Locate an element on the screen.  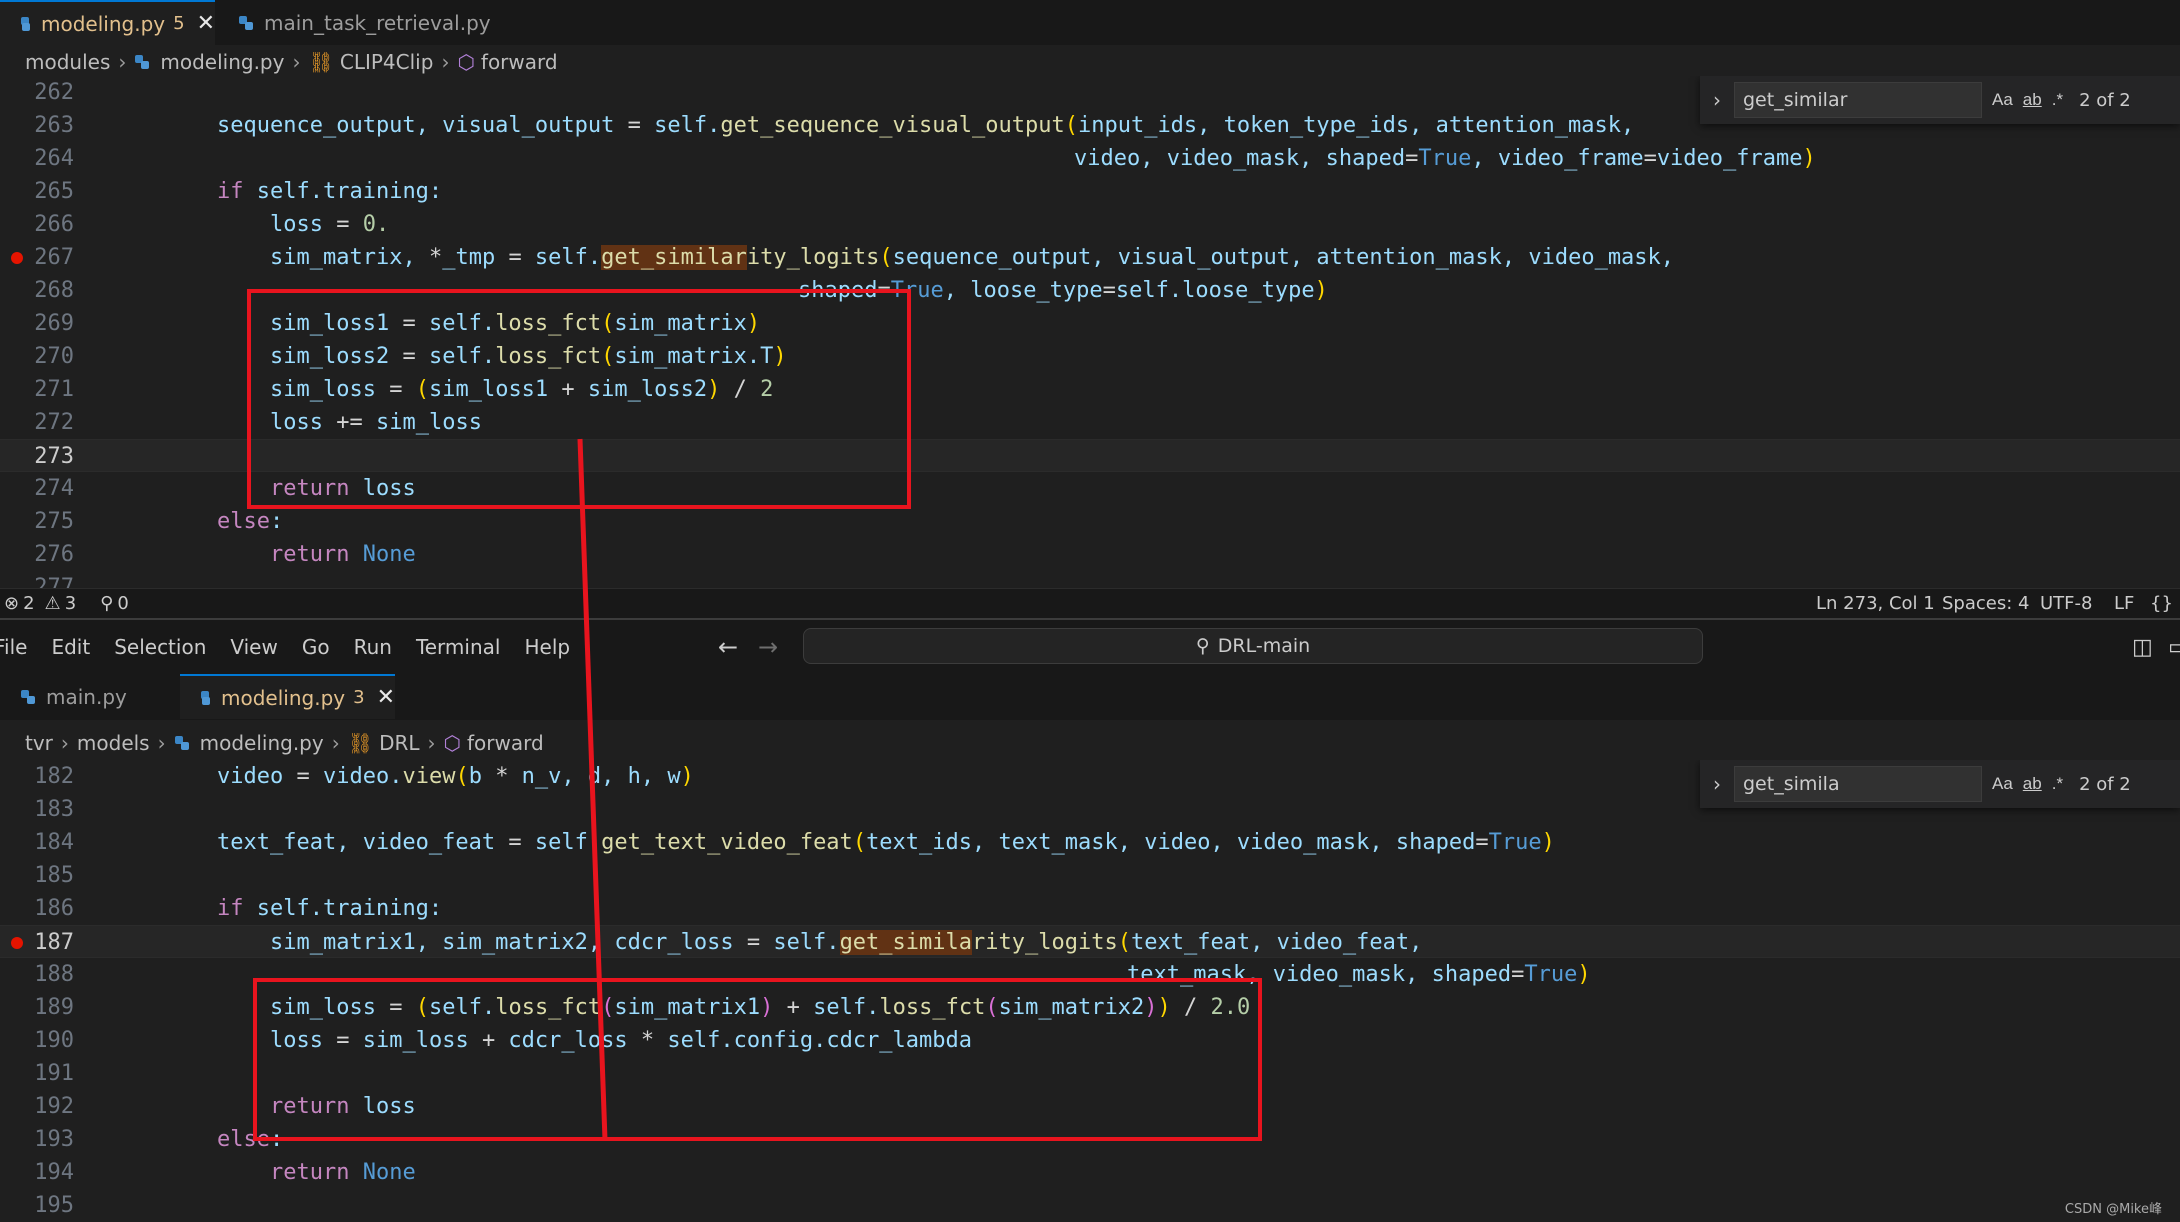
watermark: CSDN @Mike峰 is located at coordinates (2113, 1209).